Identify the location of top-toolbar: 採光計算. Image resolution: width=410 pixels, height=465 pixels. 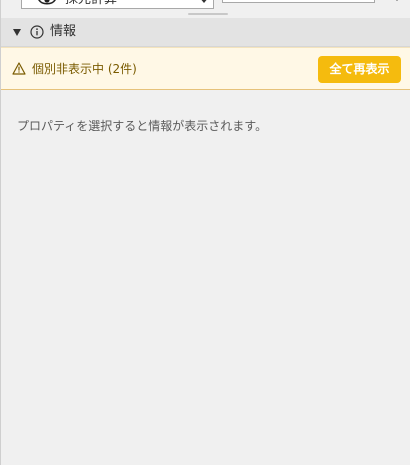
(205, 5).